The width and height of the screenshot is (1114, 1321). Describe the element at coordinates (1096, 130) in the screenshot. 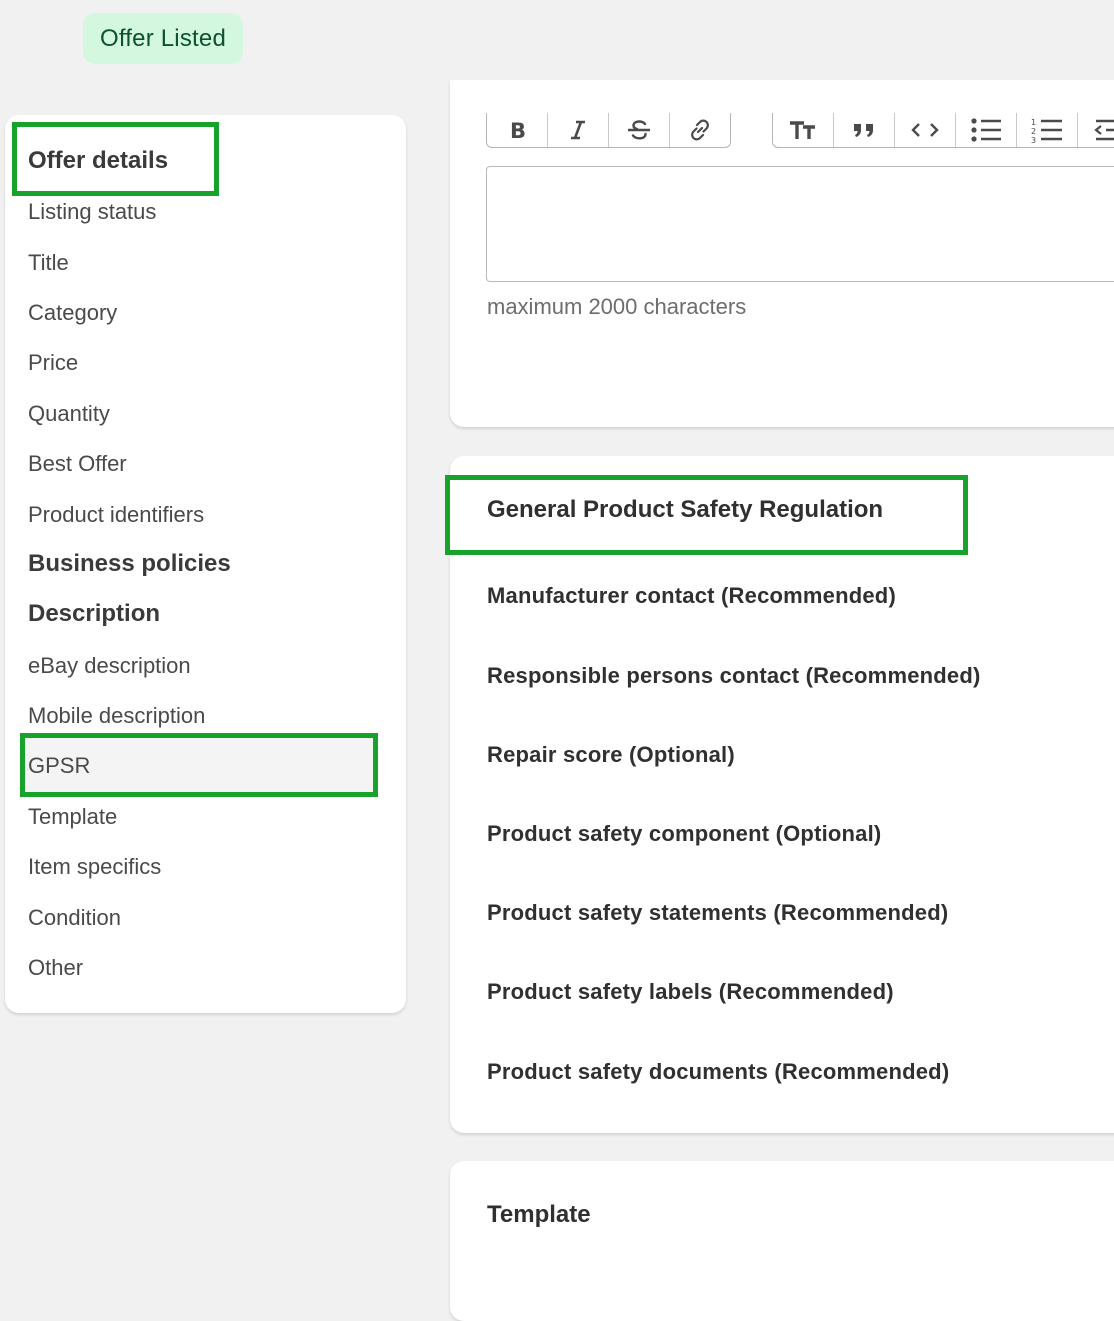

I see `outdent-icon` at that location.